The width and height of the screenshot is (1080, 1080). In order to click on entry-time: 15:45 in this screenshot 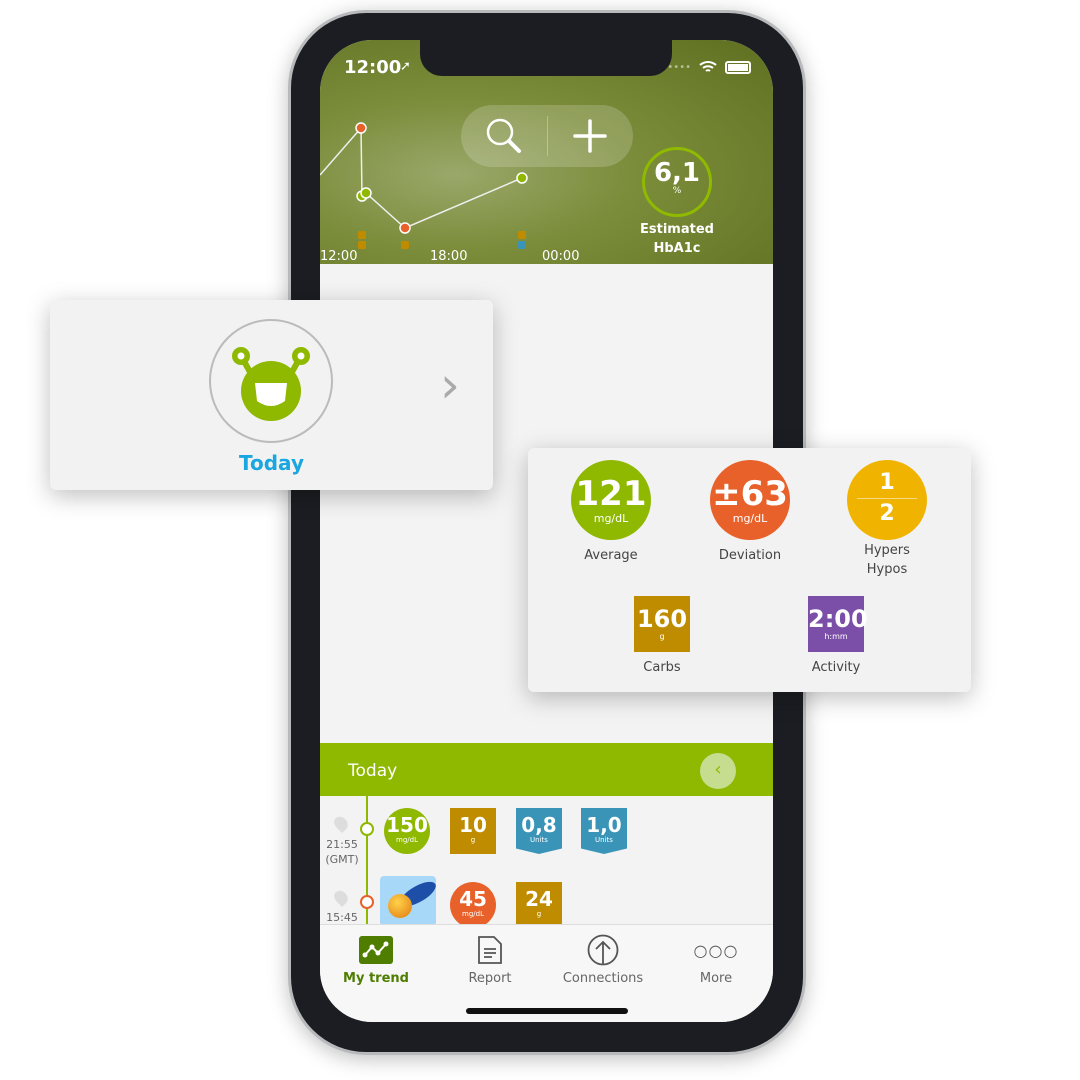, I will do `click(342, 917)`.